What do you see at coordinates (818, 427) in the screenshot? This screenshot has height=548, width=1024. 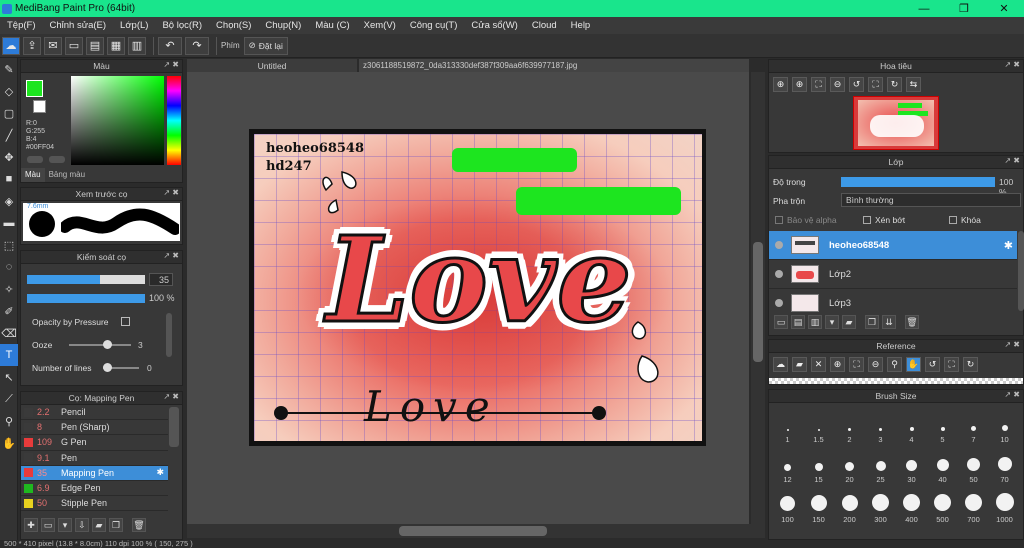 I see `brush-size-option: 1.5` at bounding box center [818, 427].